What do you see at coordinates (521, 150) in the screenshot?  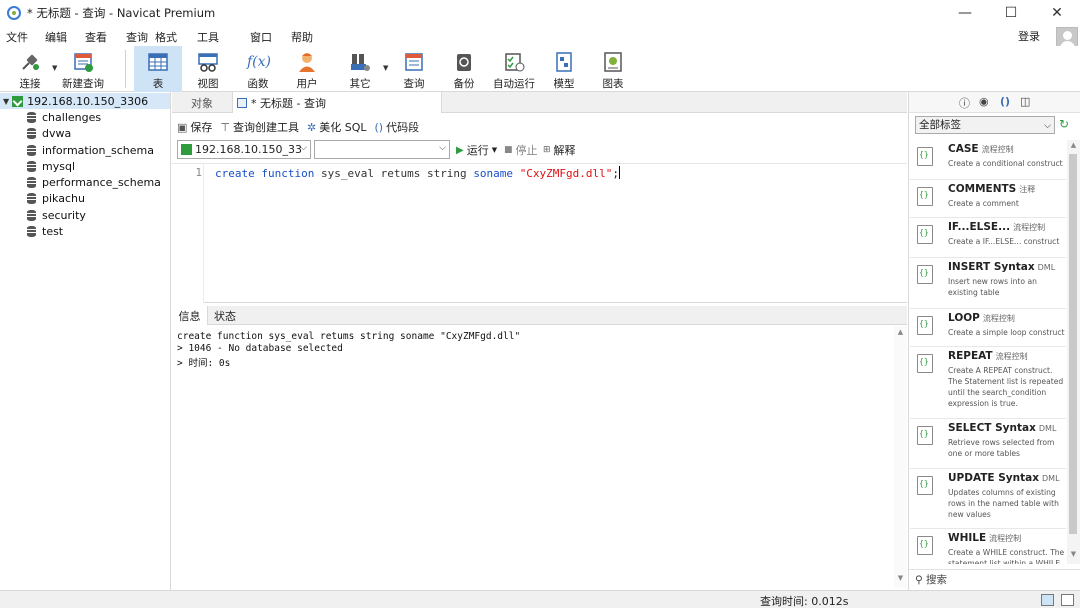 I see `stop-button: ■ 停止` at bounding box center [521, 150].